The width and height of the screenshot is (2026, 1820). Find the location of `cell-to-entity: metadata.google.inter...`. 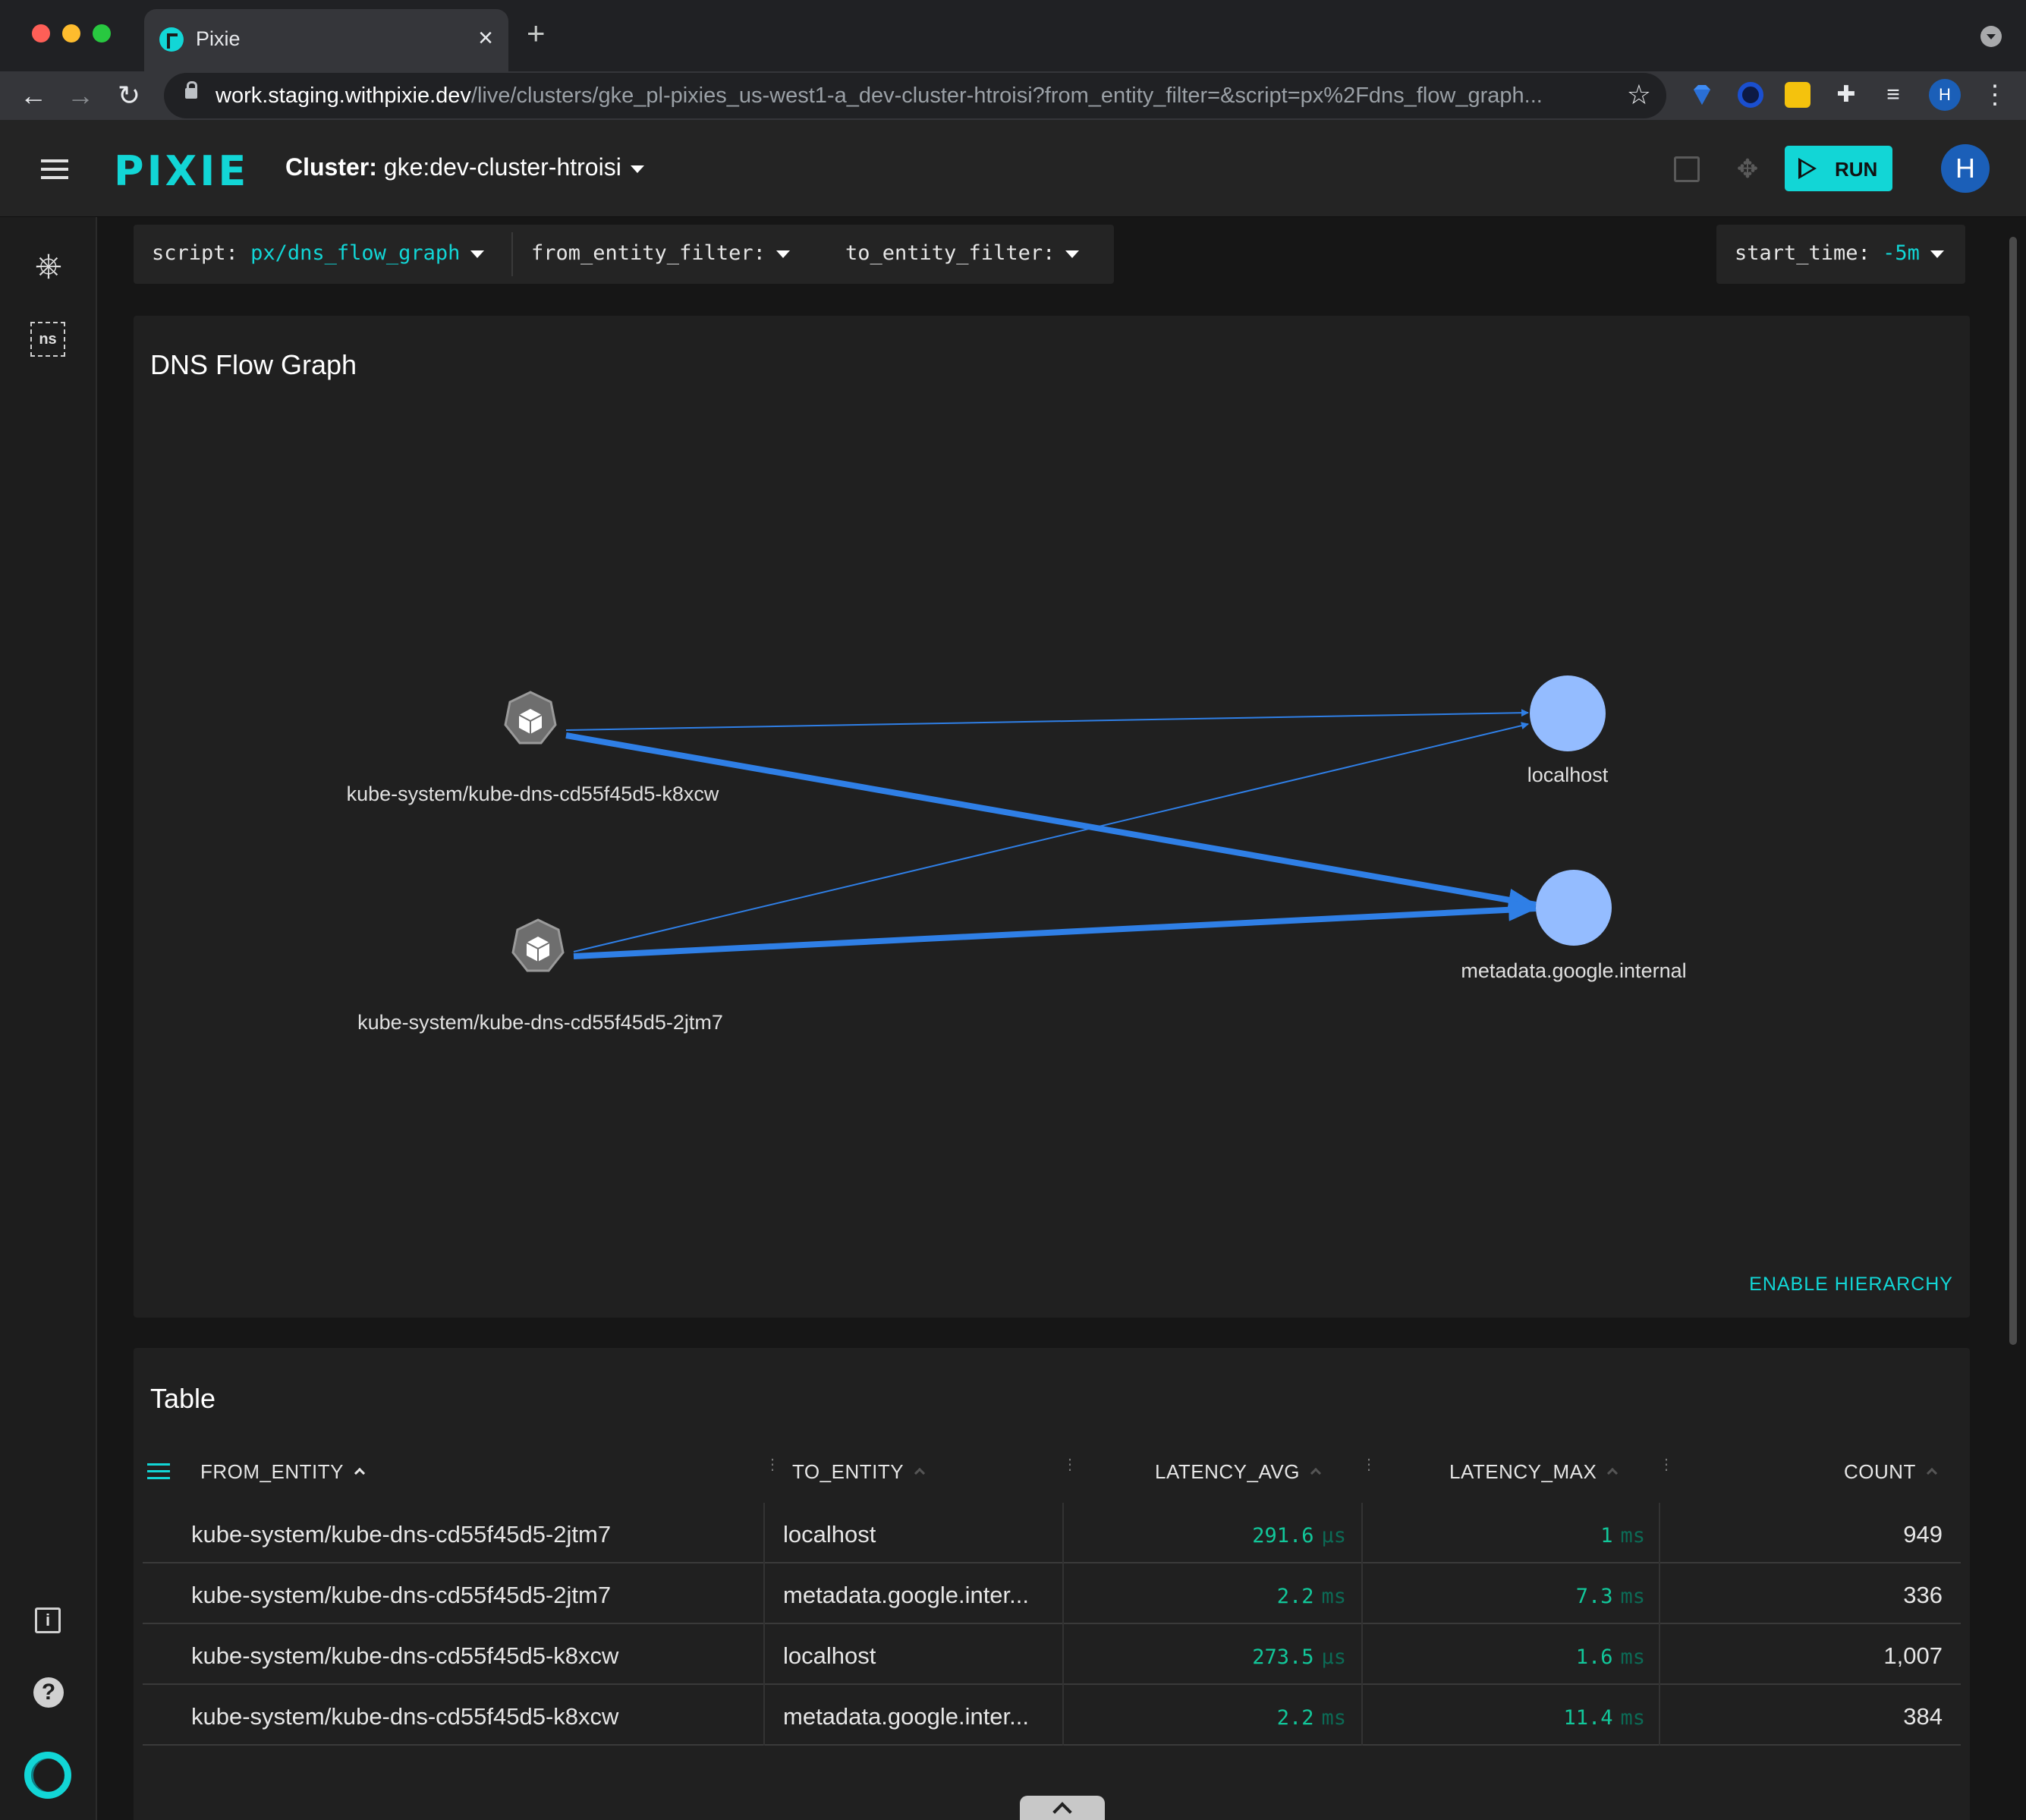

cell-to-entity: metadata.google.inter... is located at coordinates (906, 1716).